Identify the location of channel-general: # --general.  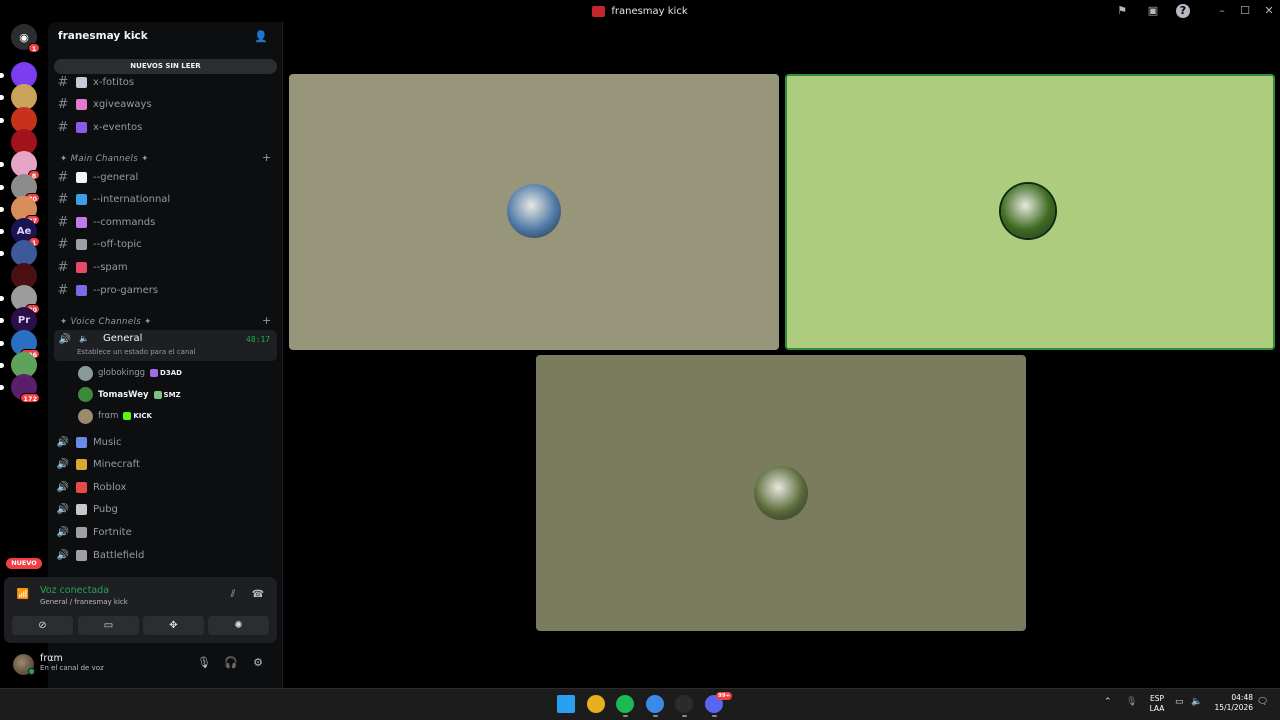
(166, 177).